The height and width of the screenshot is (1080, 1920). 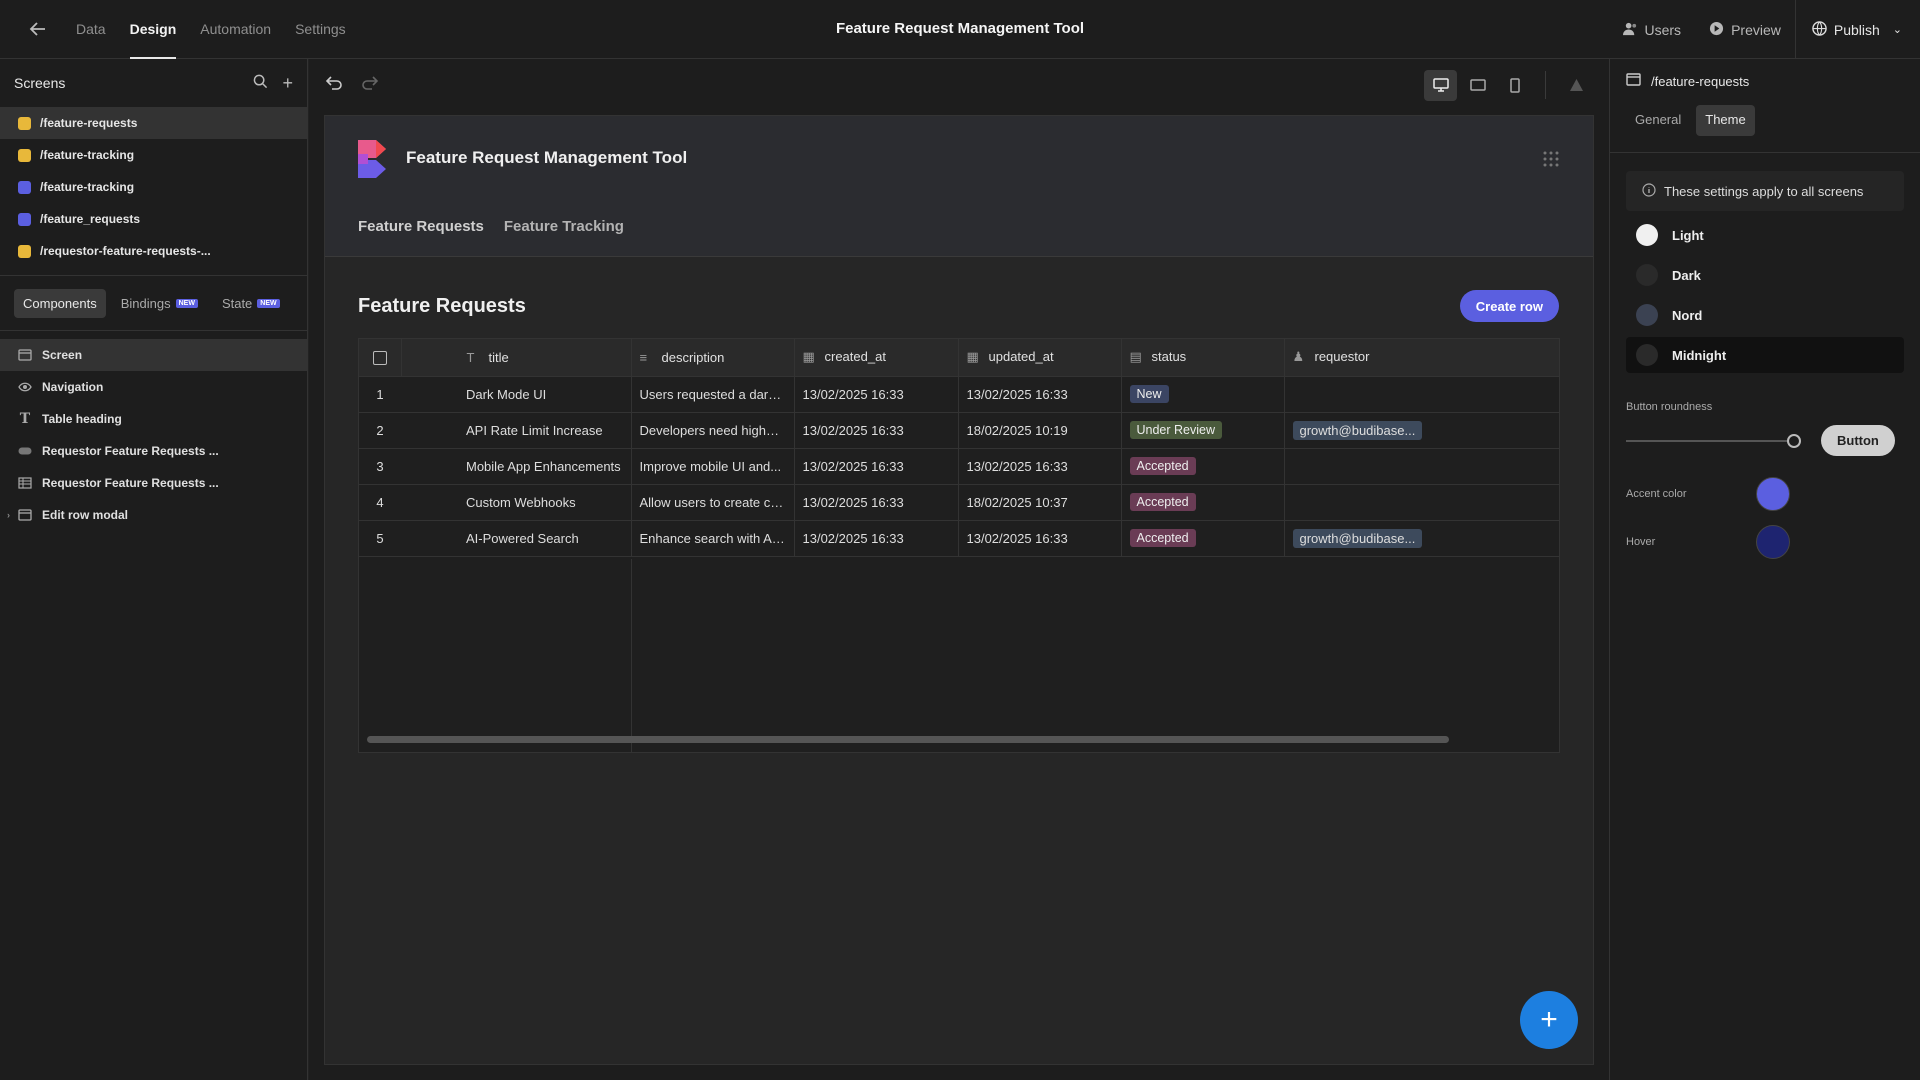 What do you see at coordinates (516, 358) in the screenshot?
I see `column-header-title: Ttitle` at bounding box center [516, 358].